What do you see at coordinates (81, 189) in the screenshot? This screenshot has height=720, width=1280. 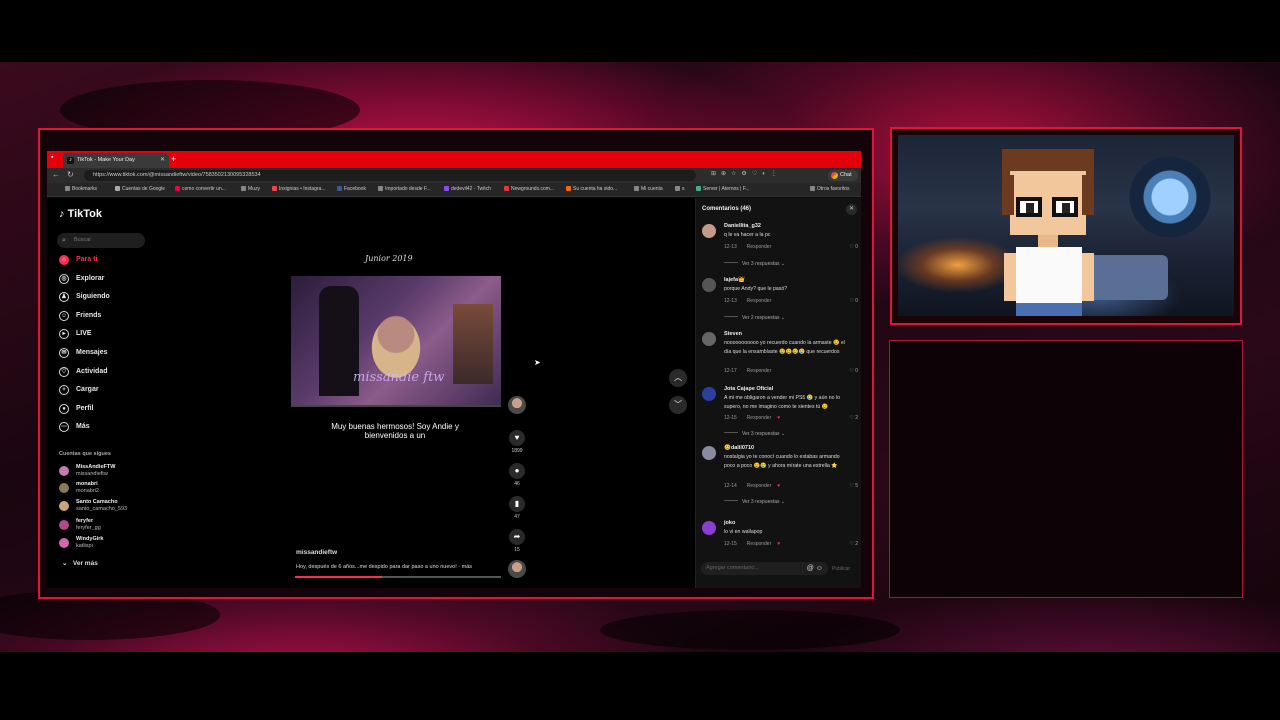 I see `bookmark-item: Bookmarks` at bounding box center [81, 189].